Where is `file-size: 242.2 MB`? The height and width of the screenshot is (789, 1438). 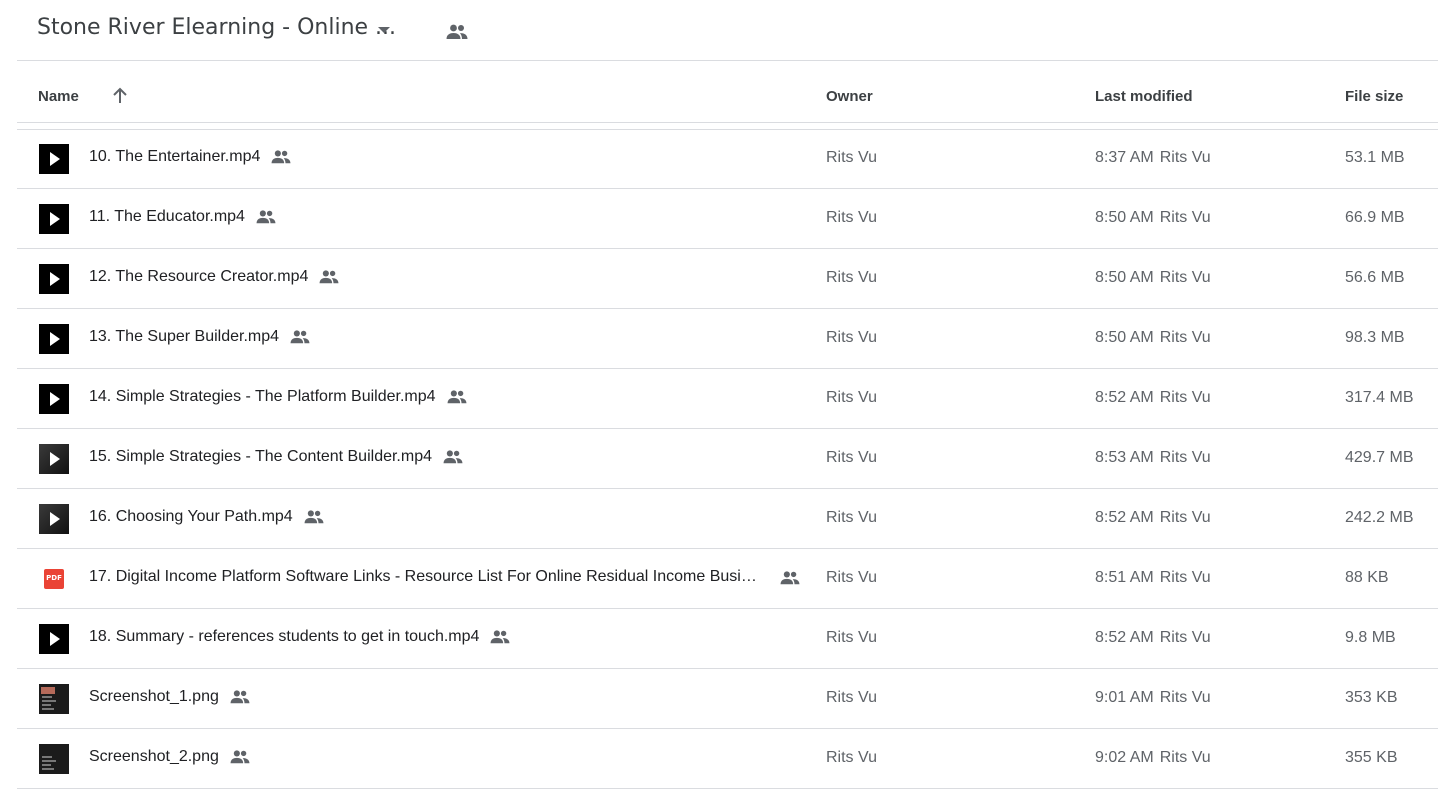 file-size: 242.2 MB is located at coordinates (1379, 517).